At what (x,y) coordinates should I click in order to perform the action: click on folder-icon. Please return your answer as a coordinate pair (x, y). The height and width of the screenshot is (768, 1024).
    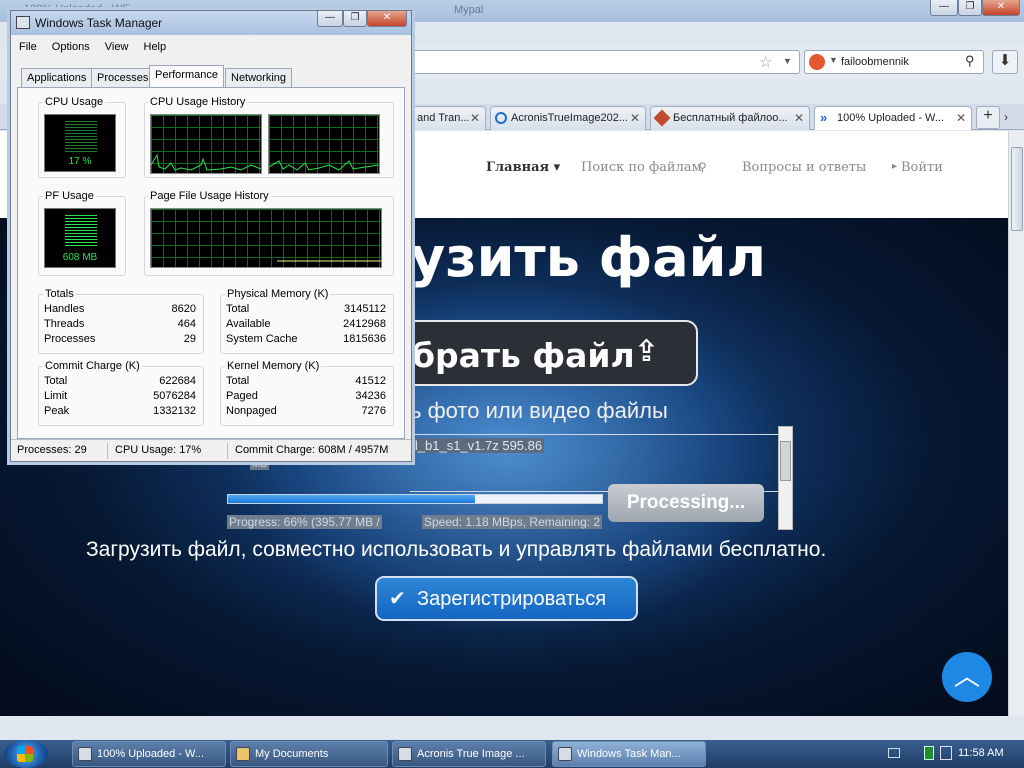
    Looking at the image, I should click on (243, 754).